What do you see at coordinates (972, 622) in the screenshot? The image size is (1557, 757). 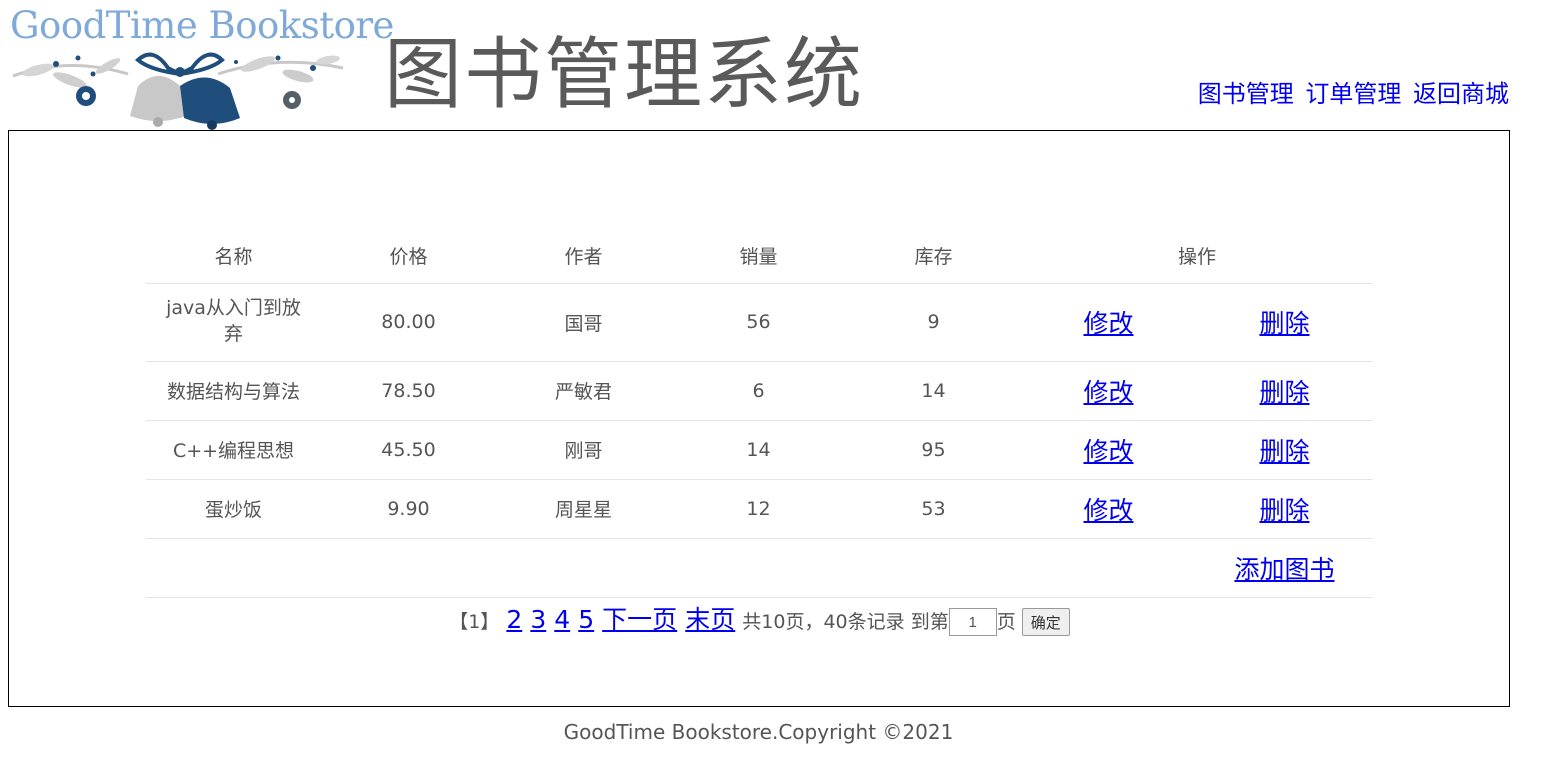 I see `goto-page-input` at bounding box center [972, 622].